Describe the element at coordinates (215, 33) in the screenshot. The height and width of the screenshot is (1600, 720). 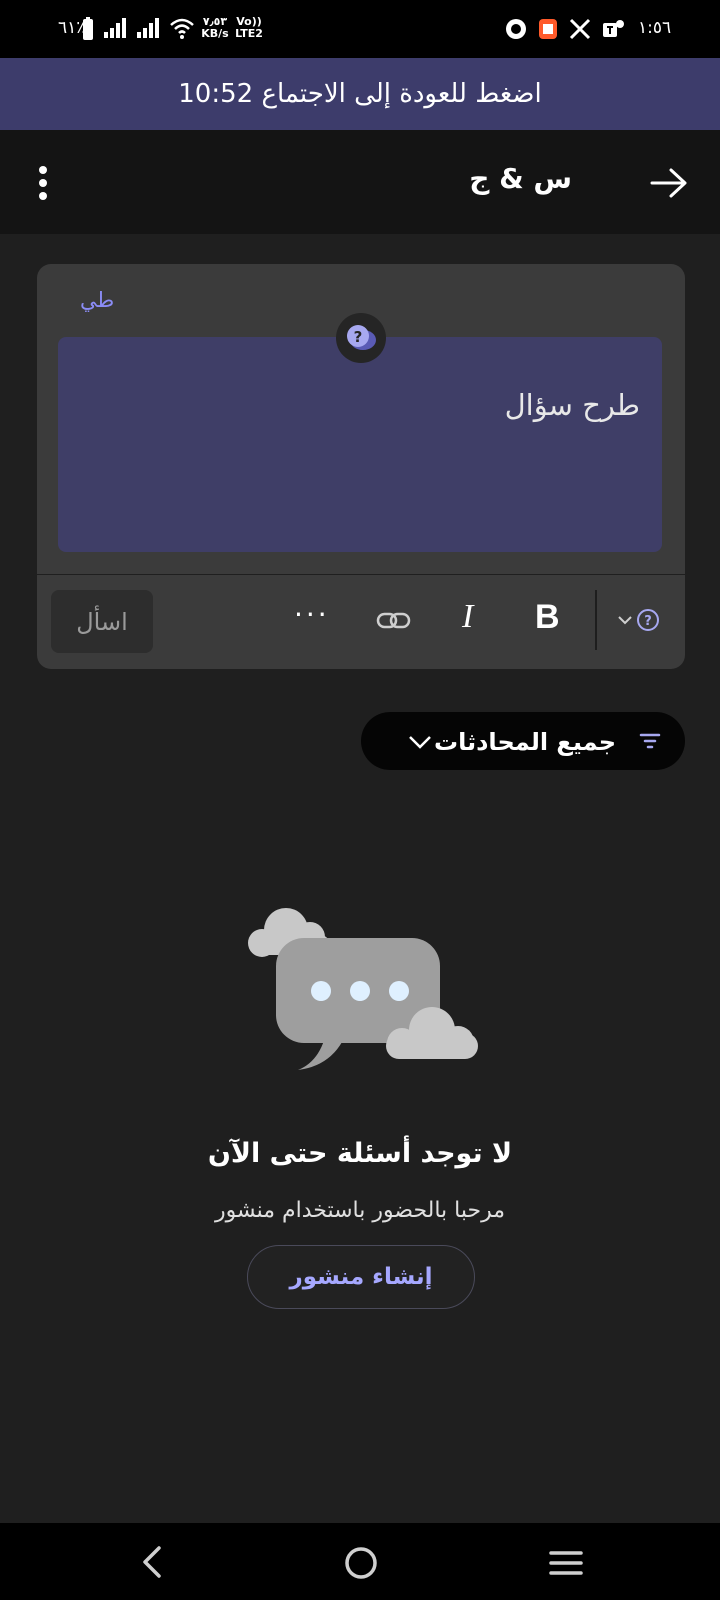
I see `net-speed-unit: KB/s` at that location.